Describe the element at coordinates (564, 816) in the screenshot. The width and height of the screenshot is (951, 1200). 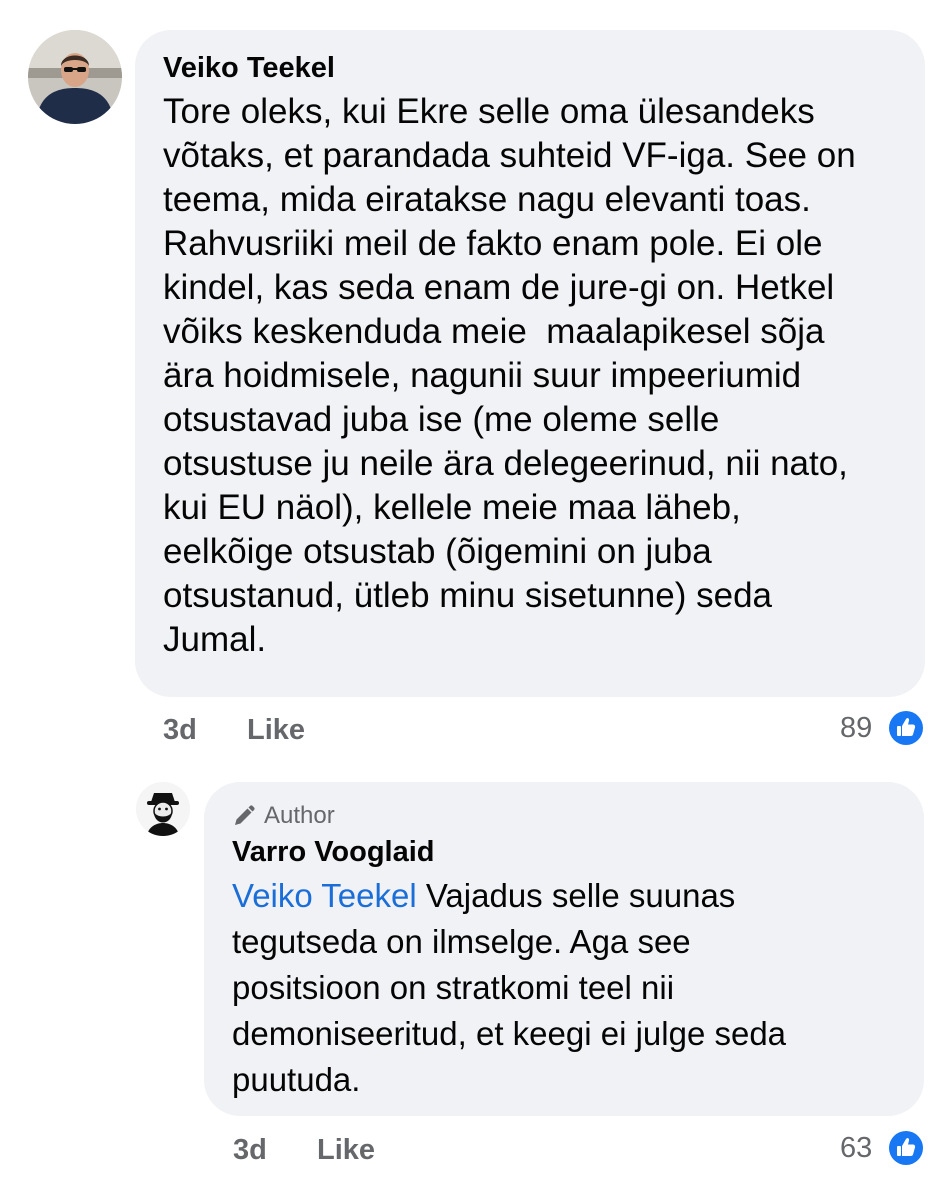
I see `author-badge: Author` at that location.